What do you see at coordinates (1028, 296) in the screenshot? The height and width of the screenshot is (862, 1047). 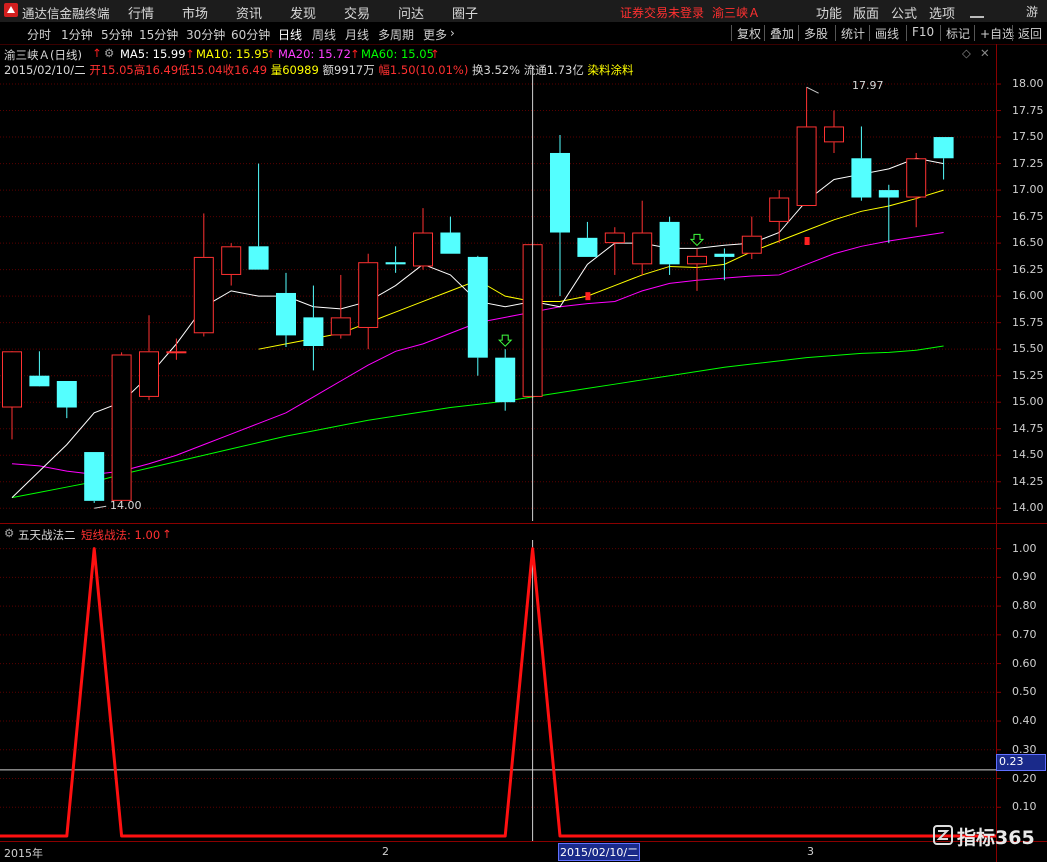 I see `price-axis-label: 16.00` at bounding box center [1028, 296].